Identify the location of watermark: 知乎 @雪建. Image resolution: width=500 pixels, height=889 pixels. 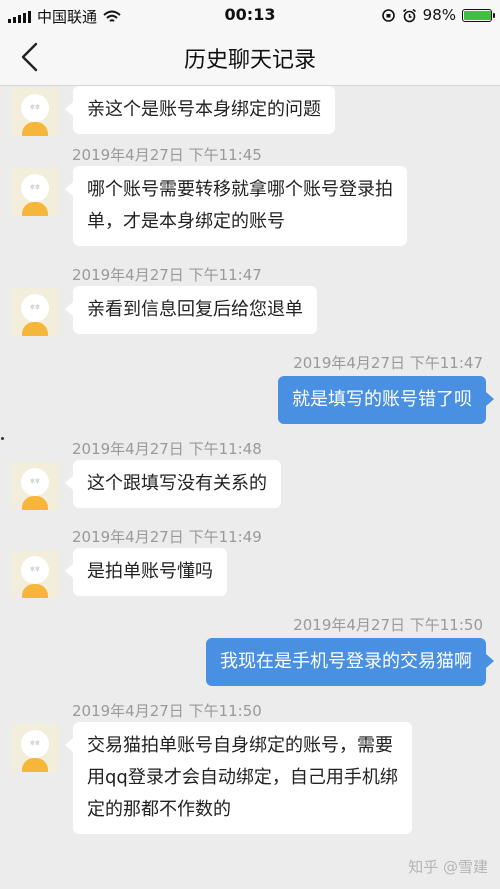
(448, 867).